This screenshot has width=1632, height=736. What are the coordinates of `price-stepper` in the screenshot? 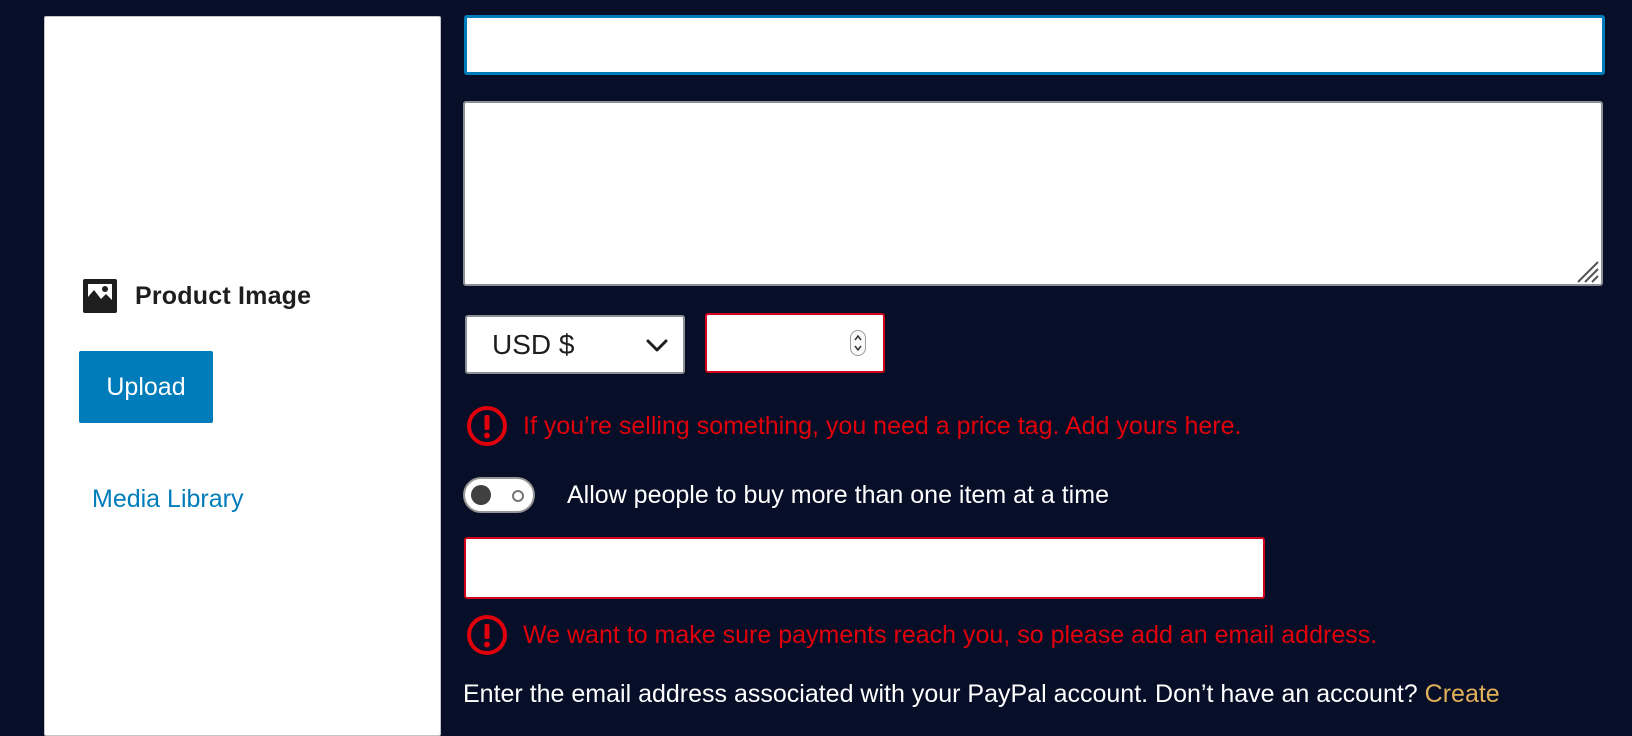 It's located at (858, 343).